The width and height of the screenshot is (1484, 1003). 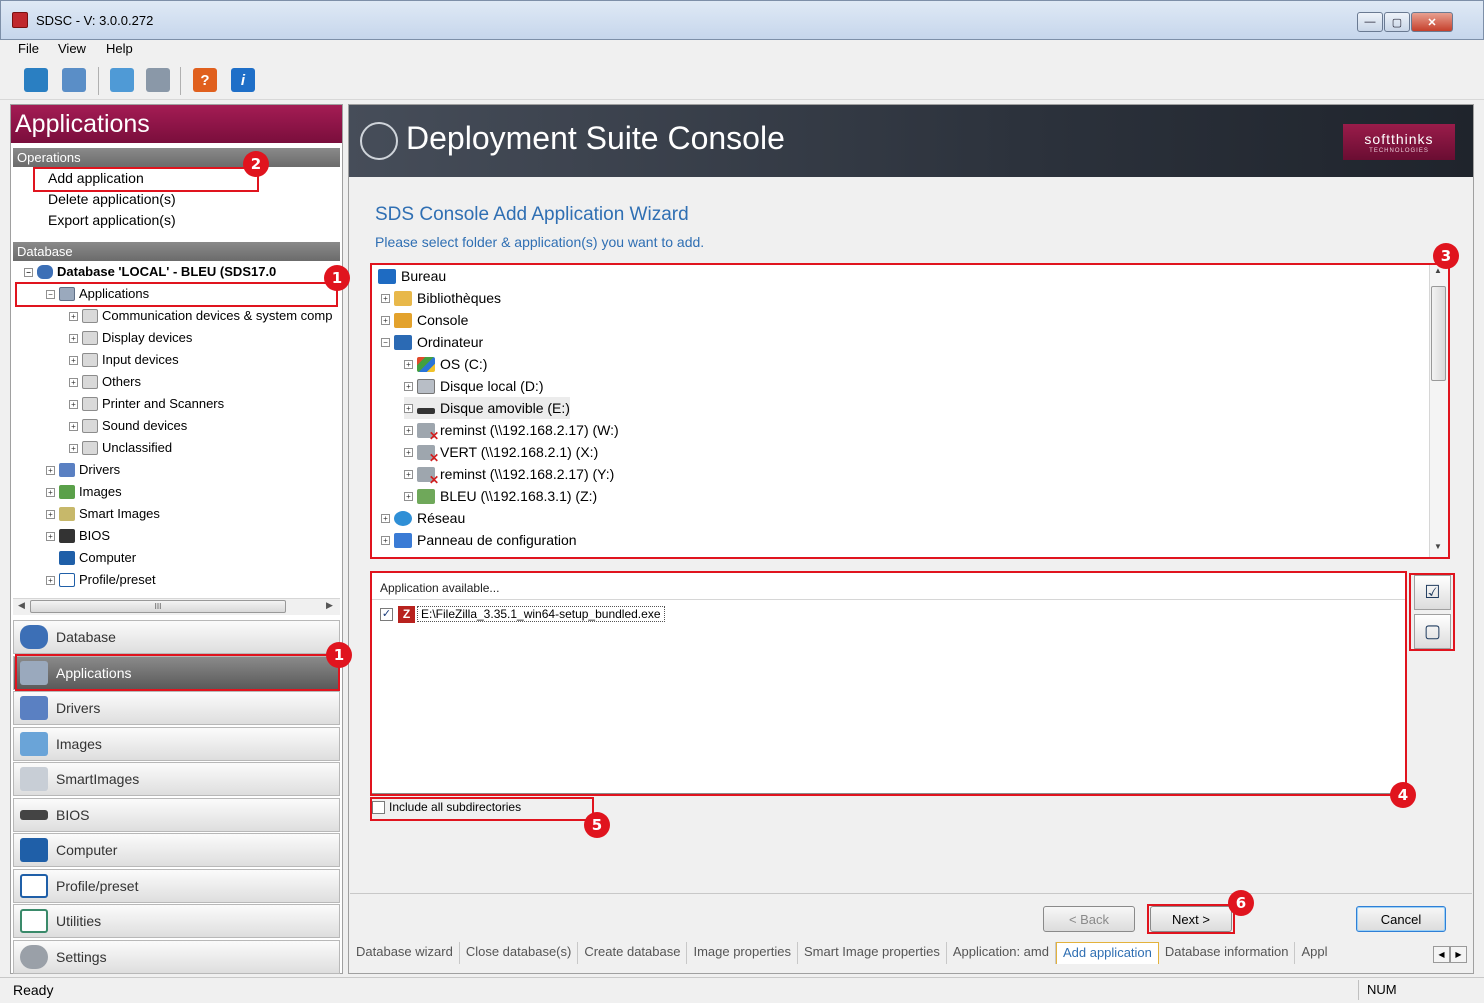 I want to click on tree-category: + Communication devices & system comp, so click(x=200, y=316).